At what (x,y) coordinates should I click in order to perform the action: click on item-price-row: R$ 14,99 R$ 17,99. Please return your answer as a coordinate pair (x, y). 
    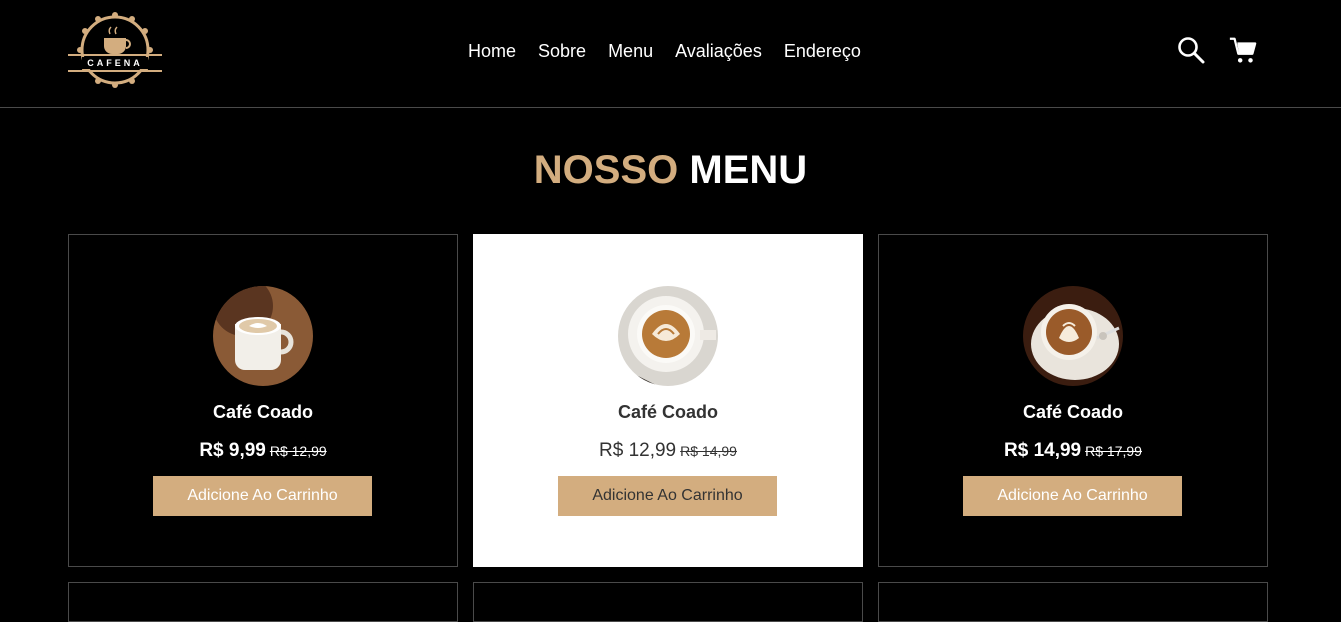
    Looking at the image, I should click on (1073, 451).